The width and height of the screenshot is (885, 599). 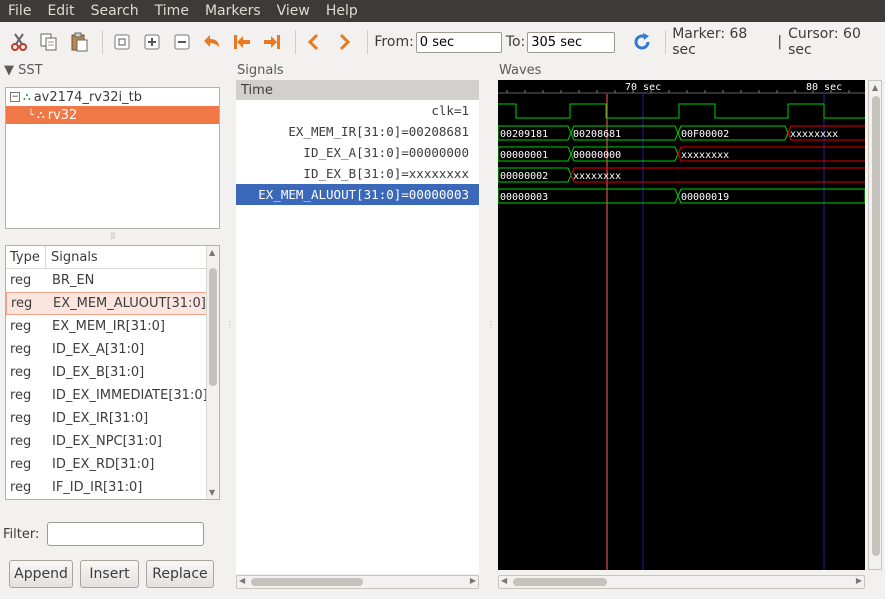 I want to click on filter-input, so click(x=125, y=534).